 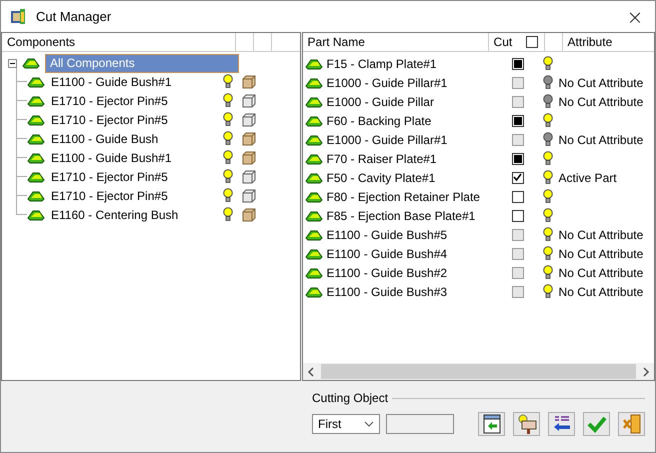 I want to click on group-label: Cutting Object, so click(x=350, y=398).